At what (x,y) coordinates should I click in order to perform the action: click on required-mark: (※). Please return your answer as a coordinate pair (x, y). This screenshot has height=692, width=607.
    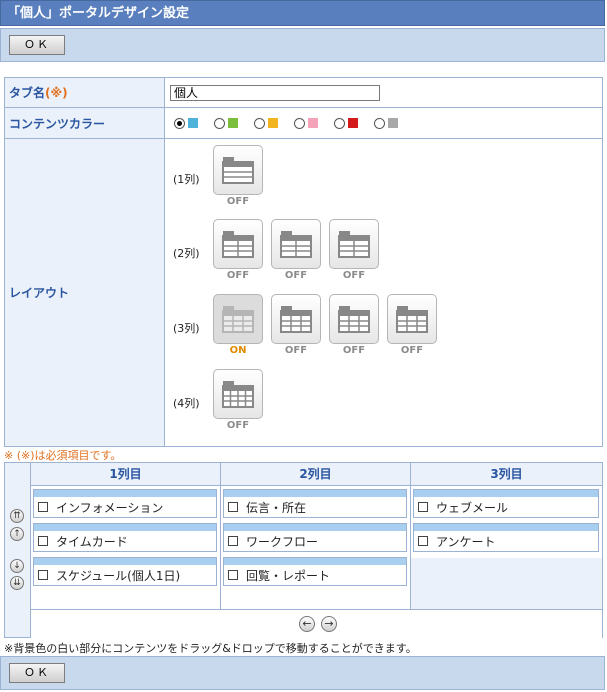
    Looking at the image, I should click on (56, 93).